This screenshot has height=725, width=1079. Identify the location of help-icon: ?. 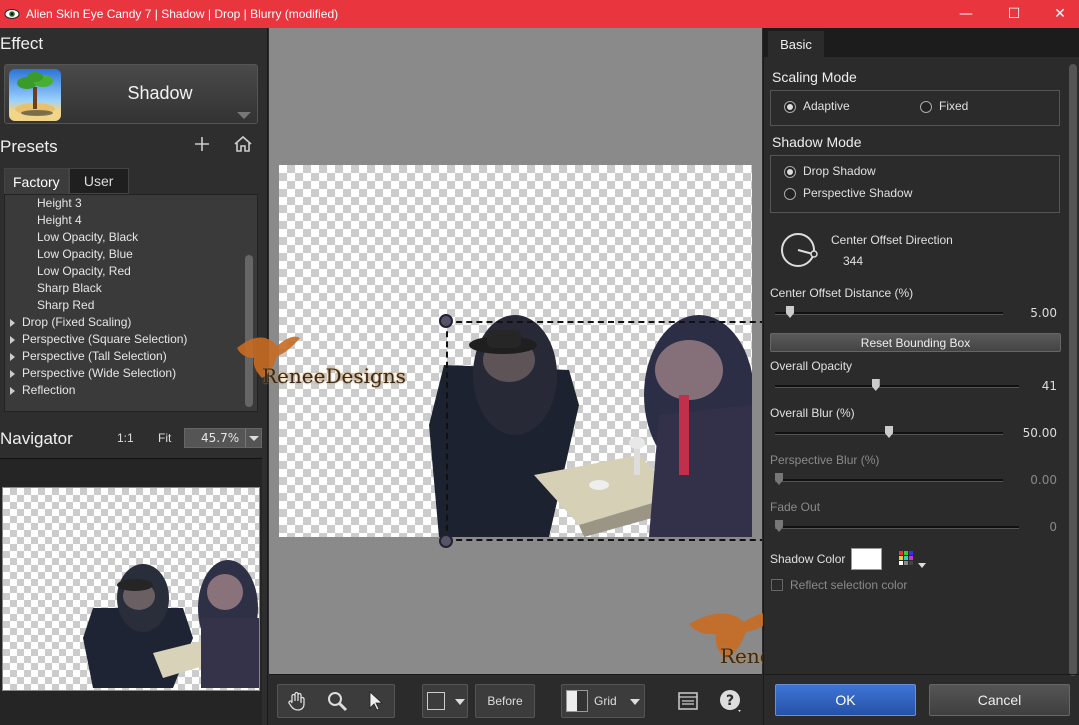
(730, 701).